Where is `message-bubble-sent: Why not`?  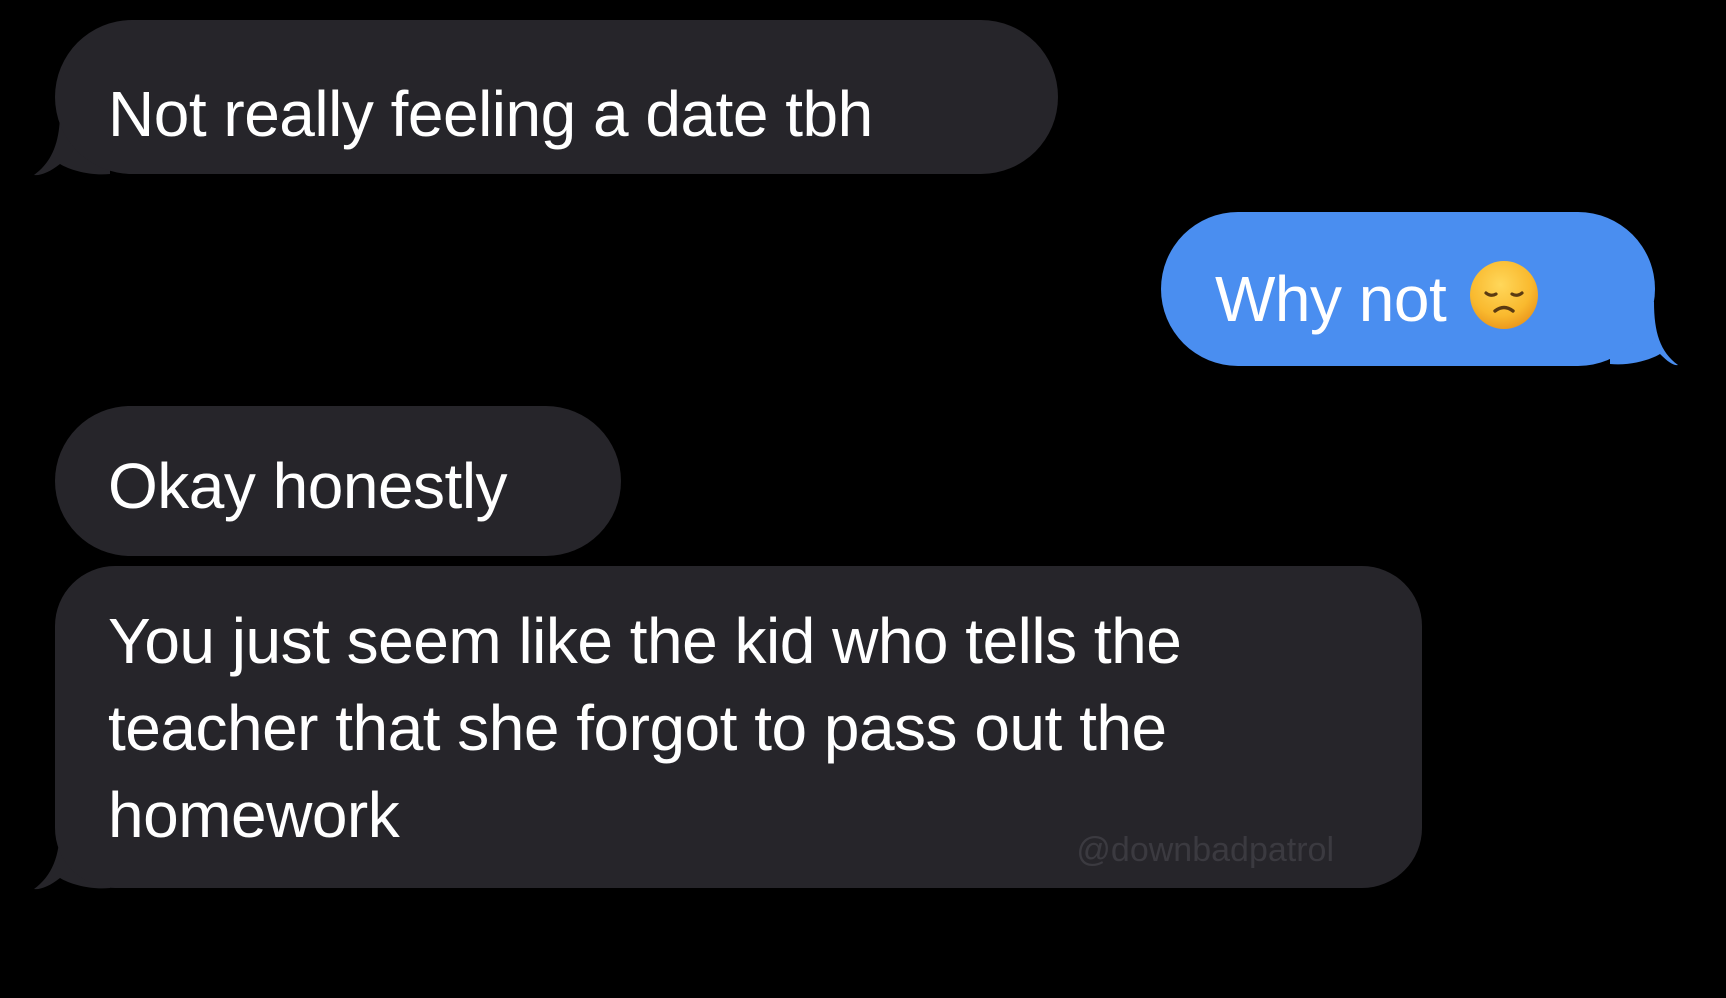 message-bubble-sent: Why not is located at coordinates (1408, 289).